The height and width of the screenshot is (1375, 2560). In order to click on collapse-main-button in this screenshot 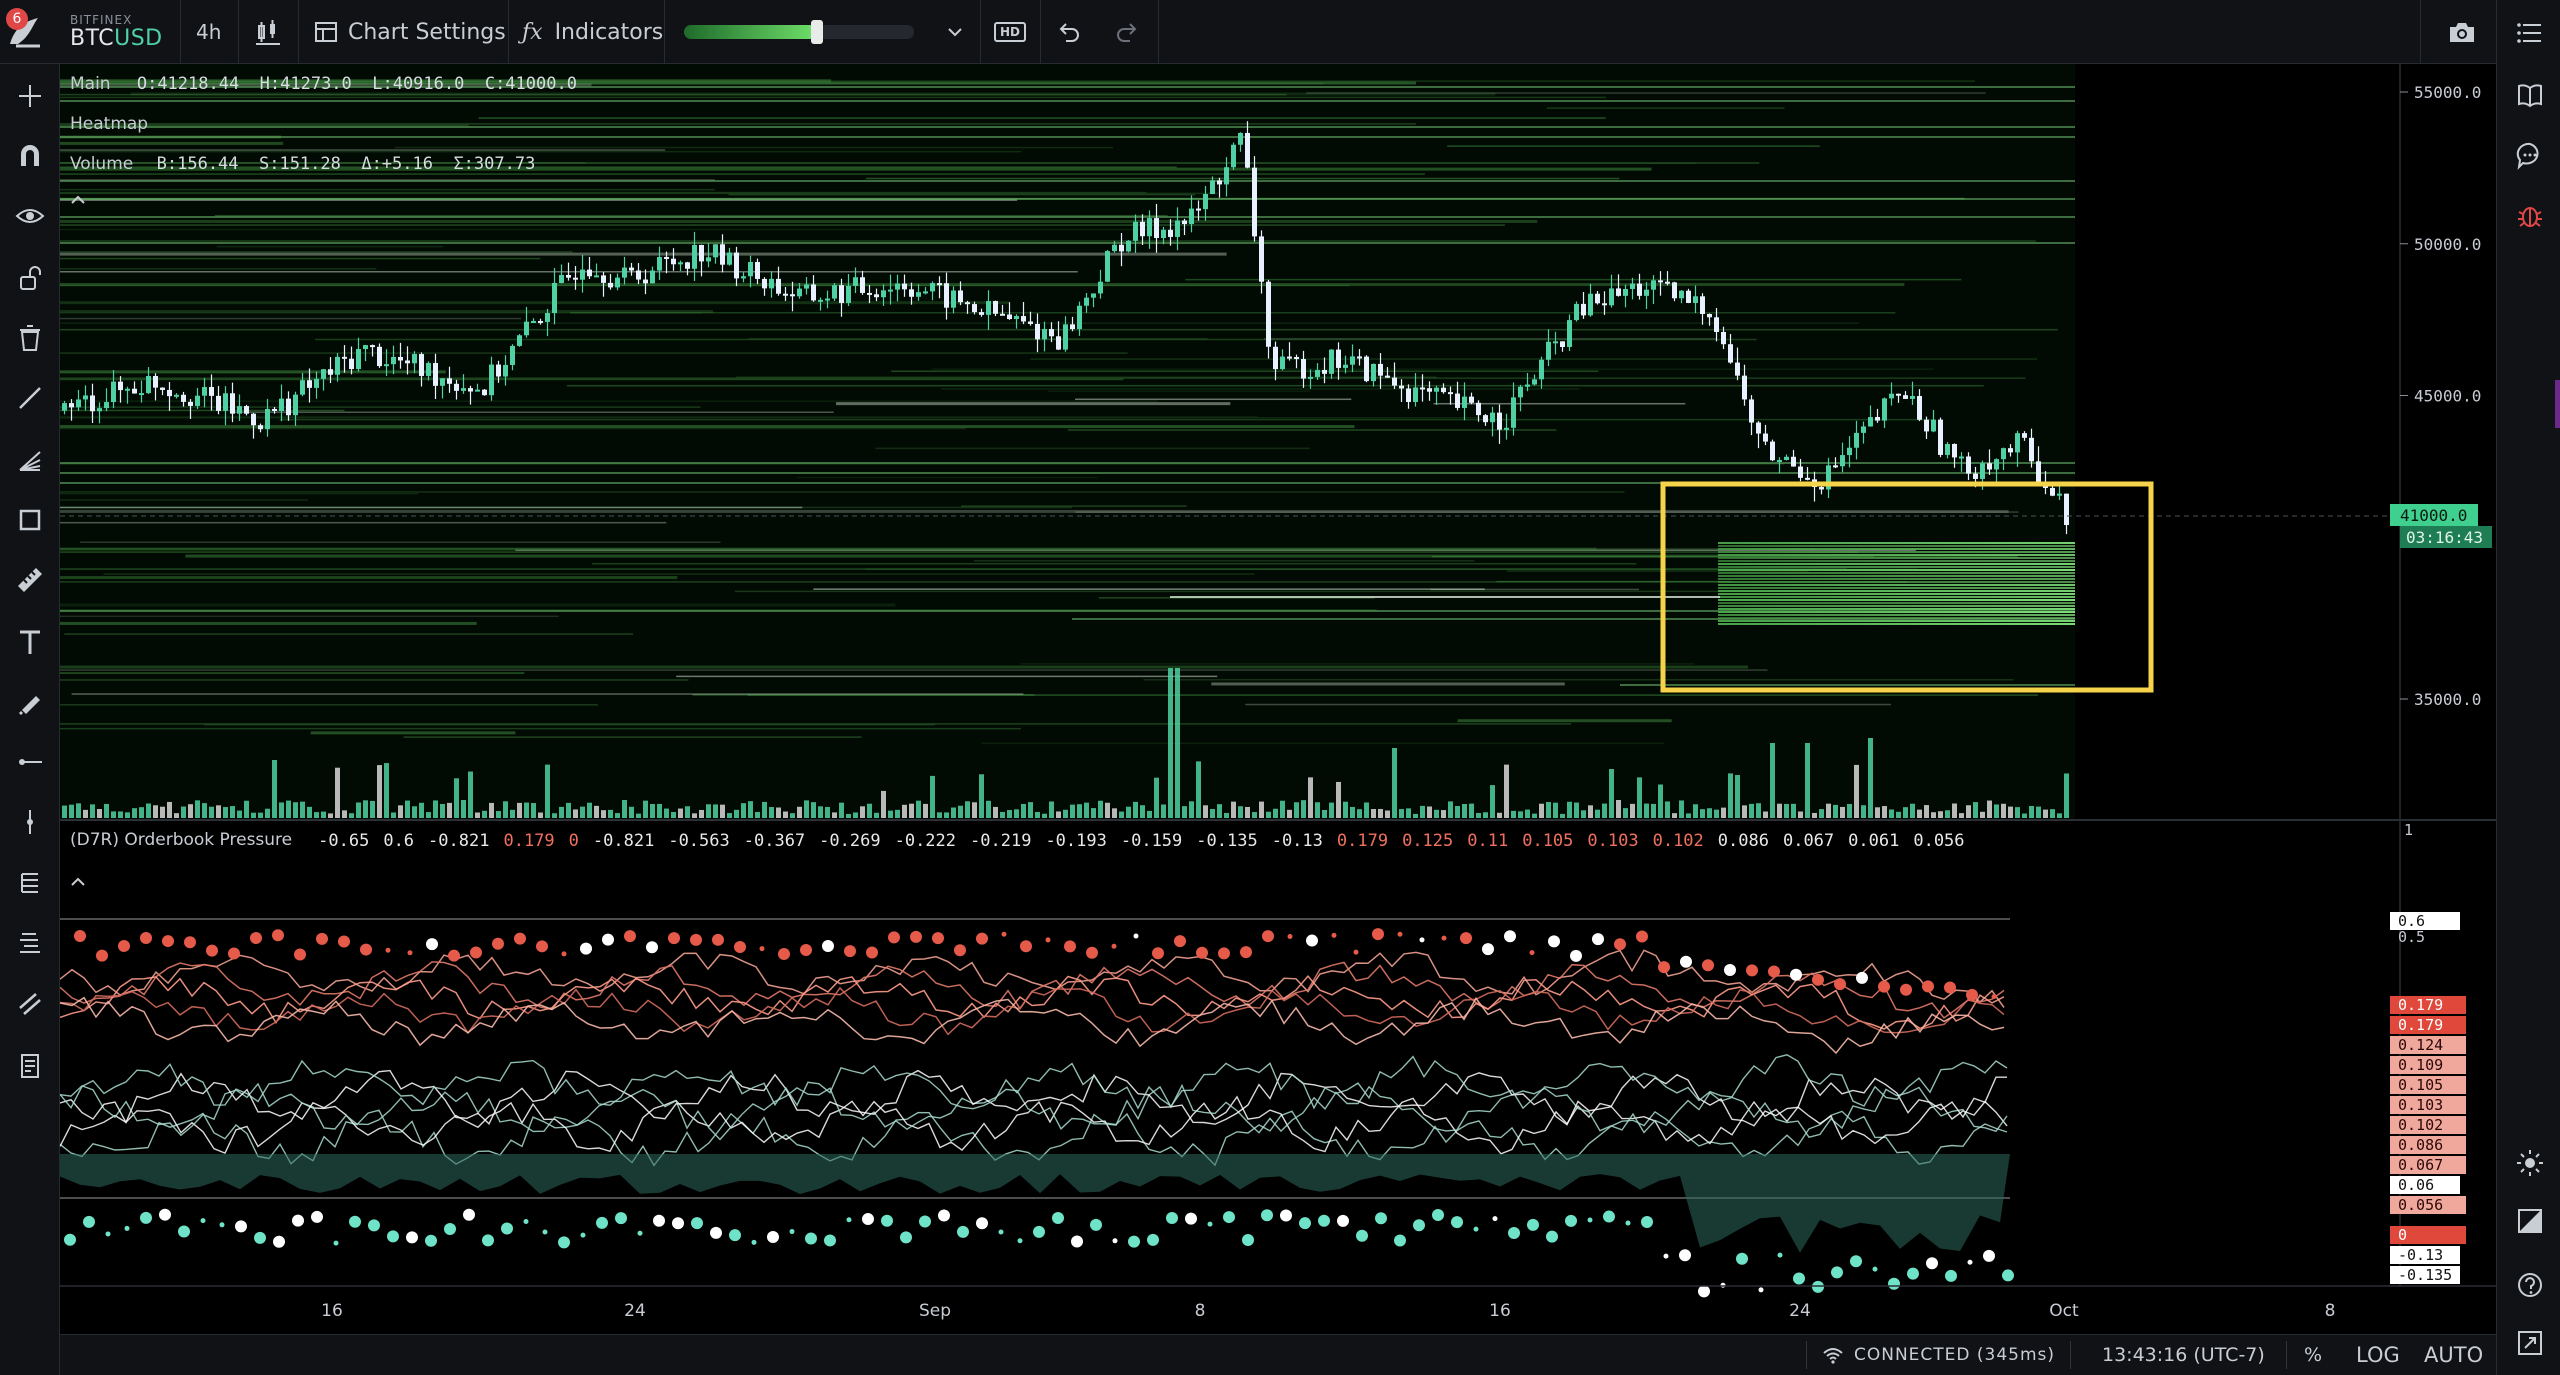, I will do `click(78, 199)`.